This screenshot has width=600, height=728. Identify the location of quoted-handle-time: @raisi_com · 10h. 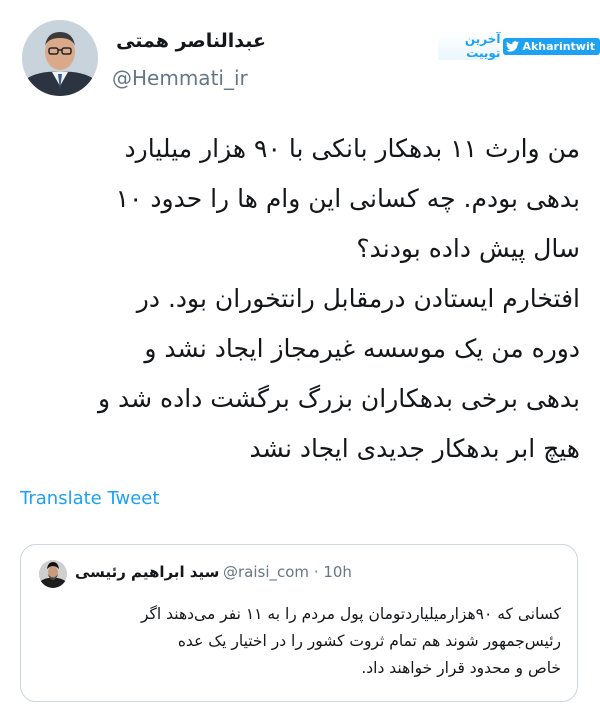
(287, 572).